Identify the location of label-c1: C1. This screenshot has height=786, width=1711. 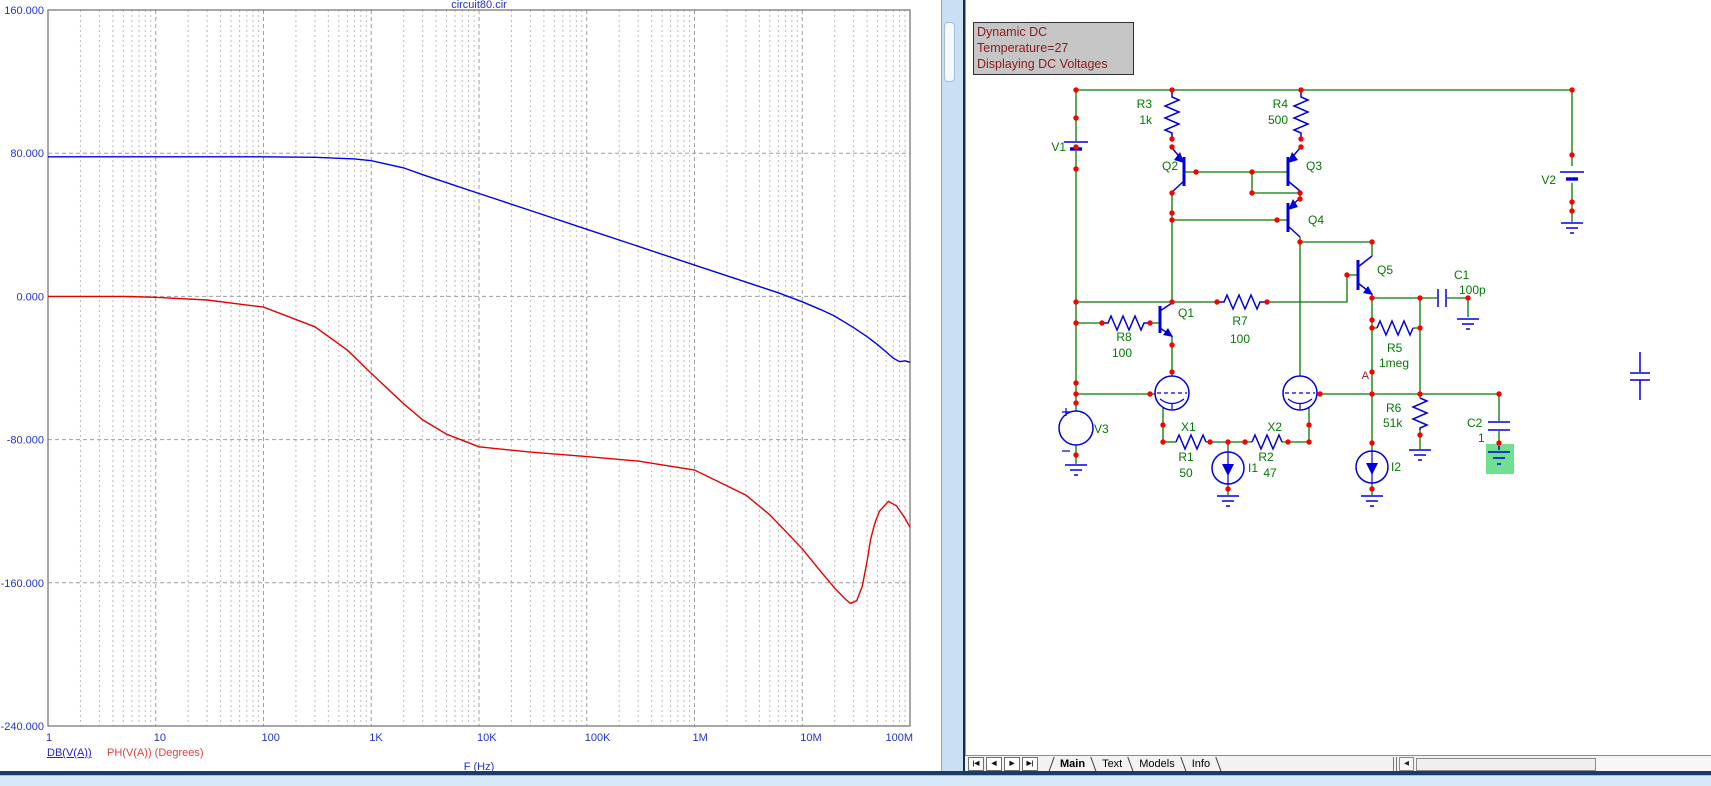
(1462, 275).